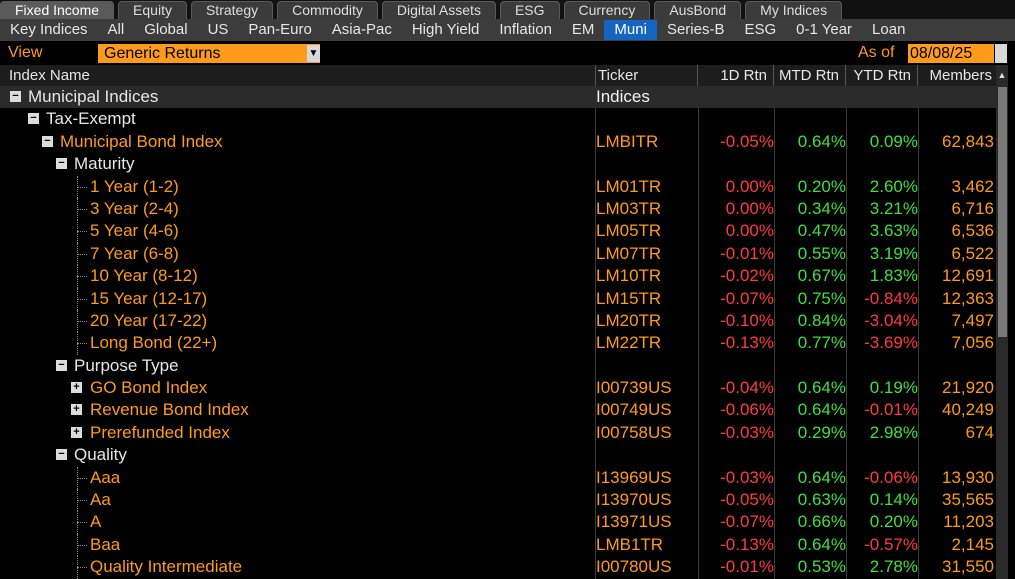 The image size is (1015, 579). What do you see at coordinates (438, 10) in the screenshot?
I see `tab-primary: Digital Assets` at bounding box center [438, 10].